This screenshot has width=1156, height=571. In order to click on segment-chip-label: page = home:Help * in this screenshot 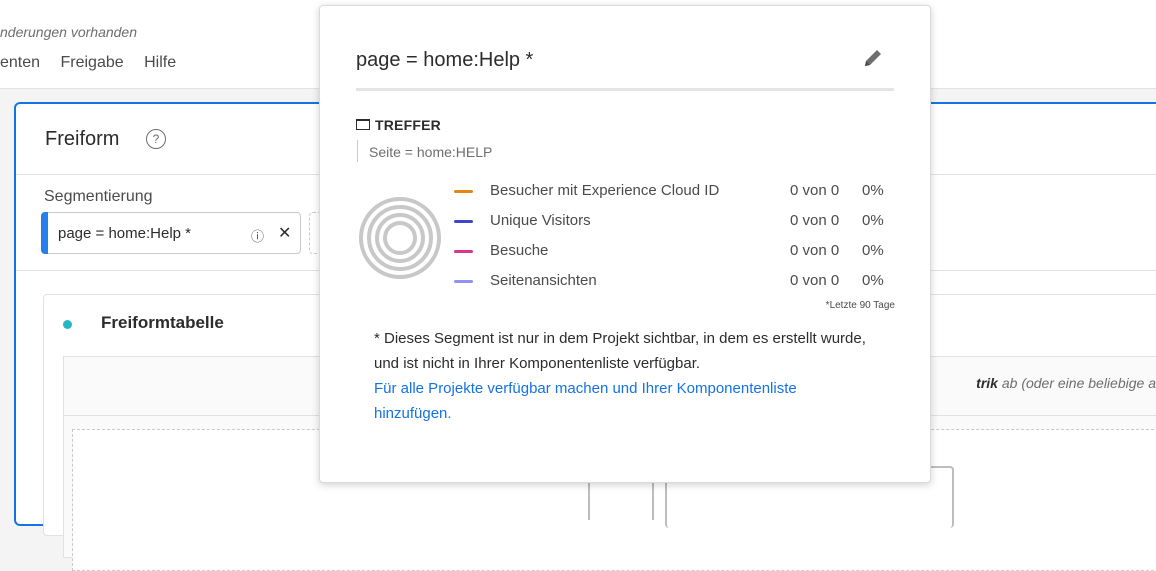, I will do `click(125, 233)`.